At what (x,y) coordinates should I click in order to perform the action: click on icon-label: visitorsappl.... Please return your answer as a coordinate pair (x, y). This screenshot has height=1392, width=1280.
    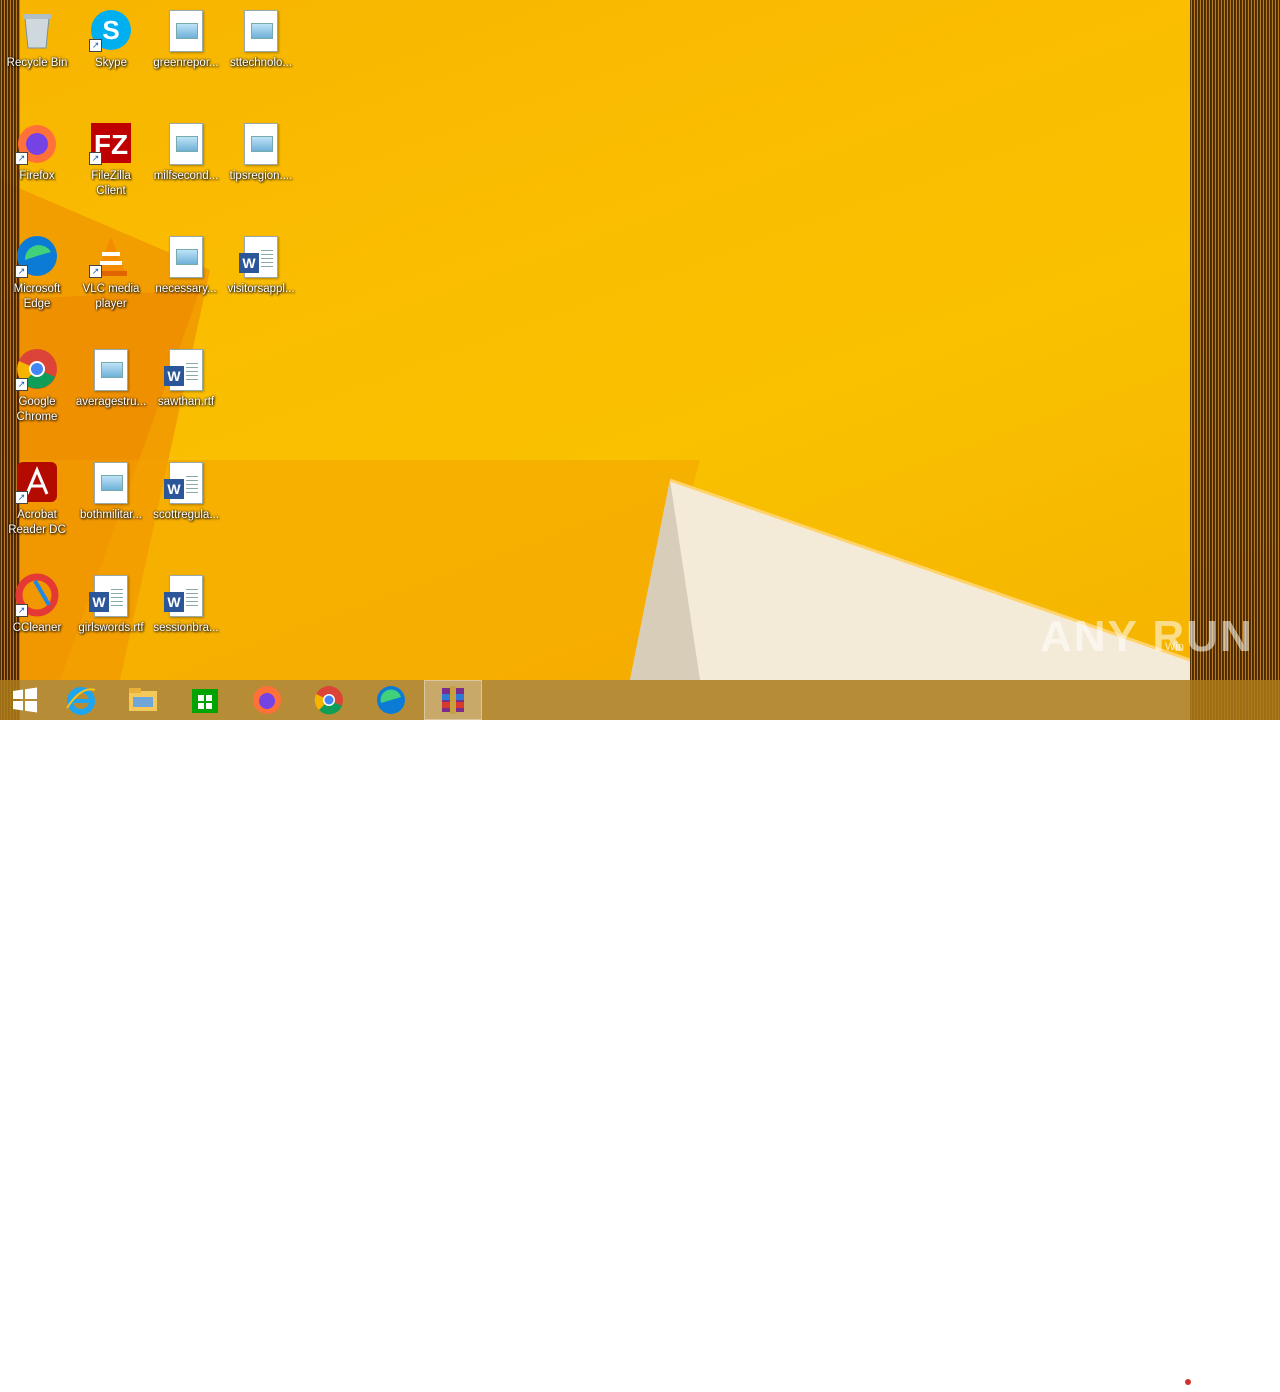
    Looking at the image, I should click on (261, 289).